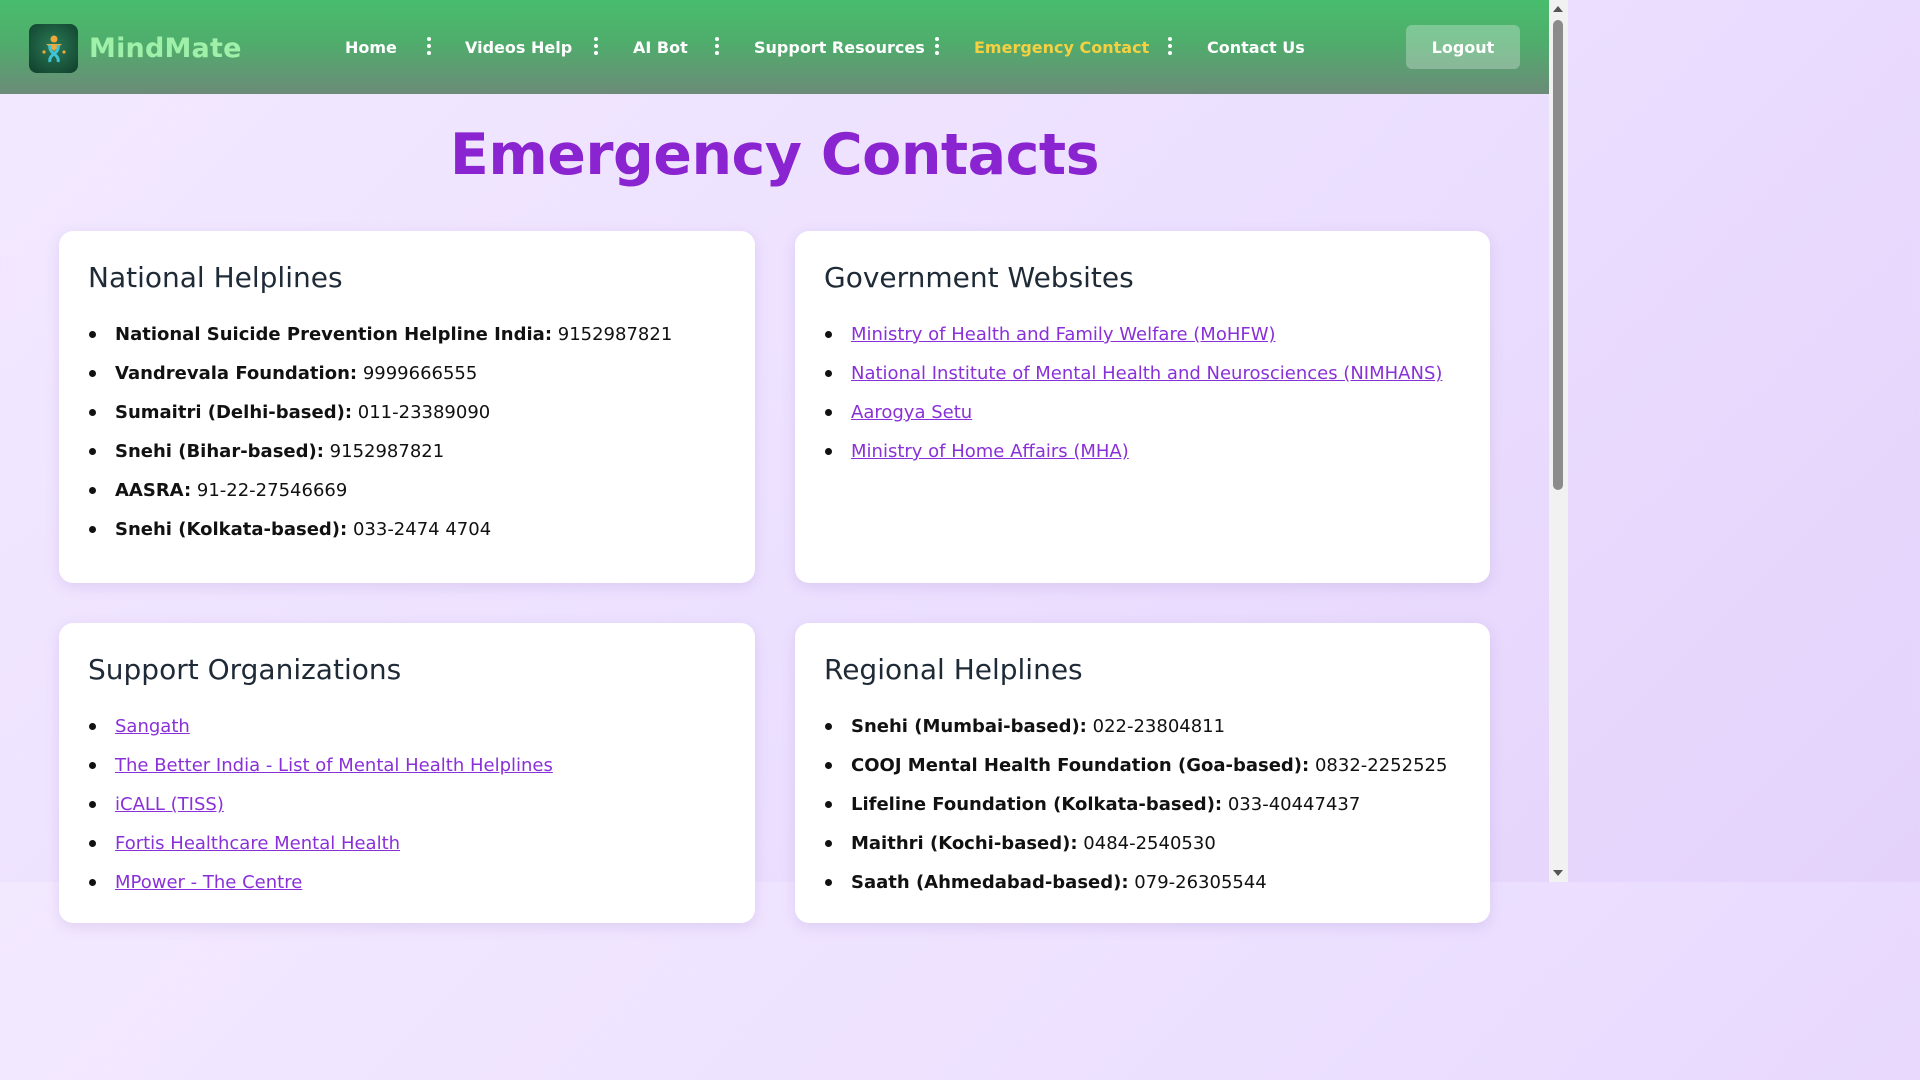 The width and height of the screenshot is (1920, 1080). I want to click on list-item: Vandrevala Foundation: 9999666555, so click(380, 377).